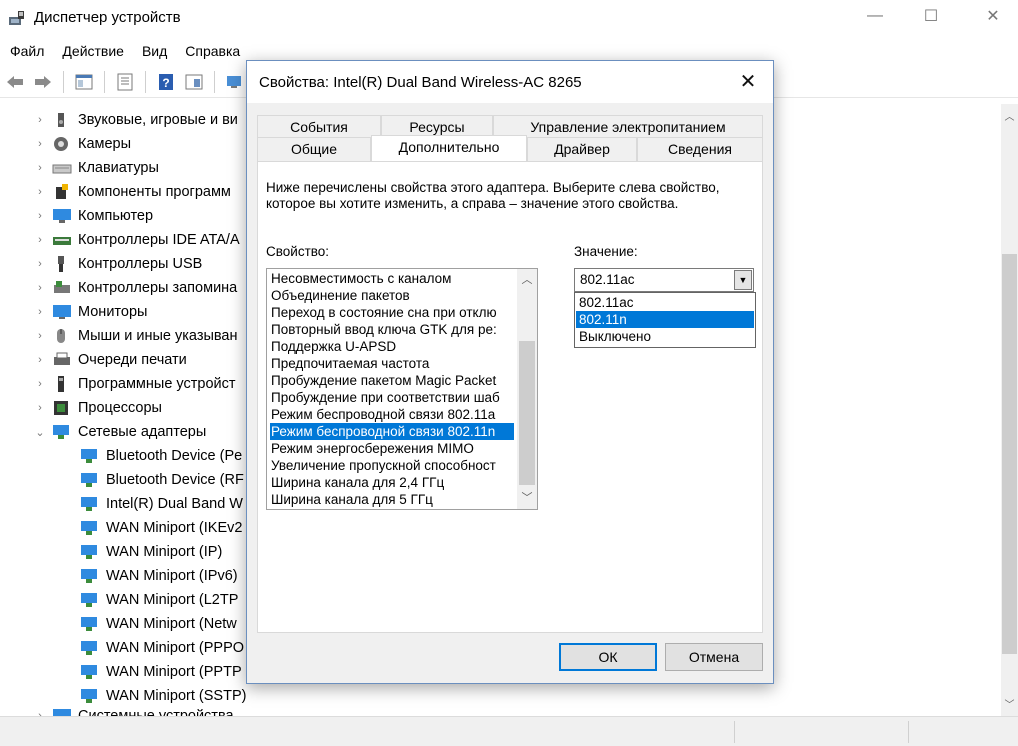 The height and width of the screenshot is (746, 1018). I want to click on tree-category-expanded: ⌄ Сетевые адаптеры, so click(119, 432).